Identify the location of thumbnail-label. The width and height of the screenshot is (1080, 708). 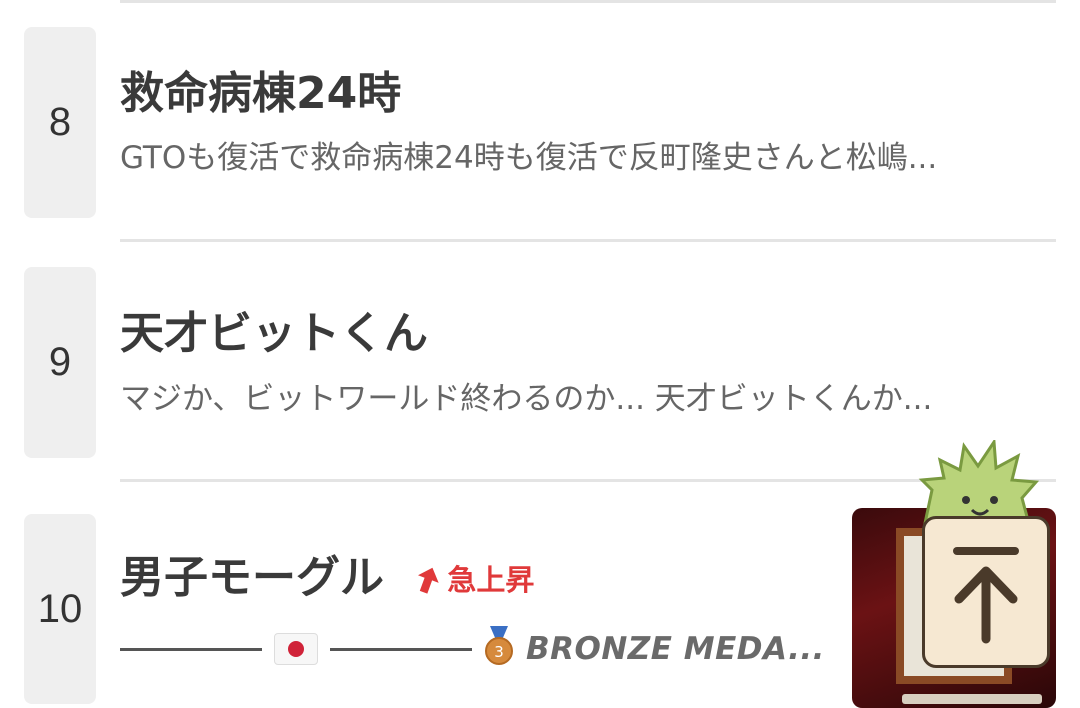
(972, 699).